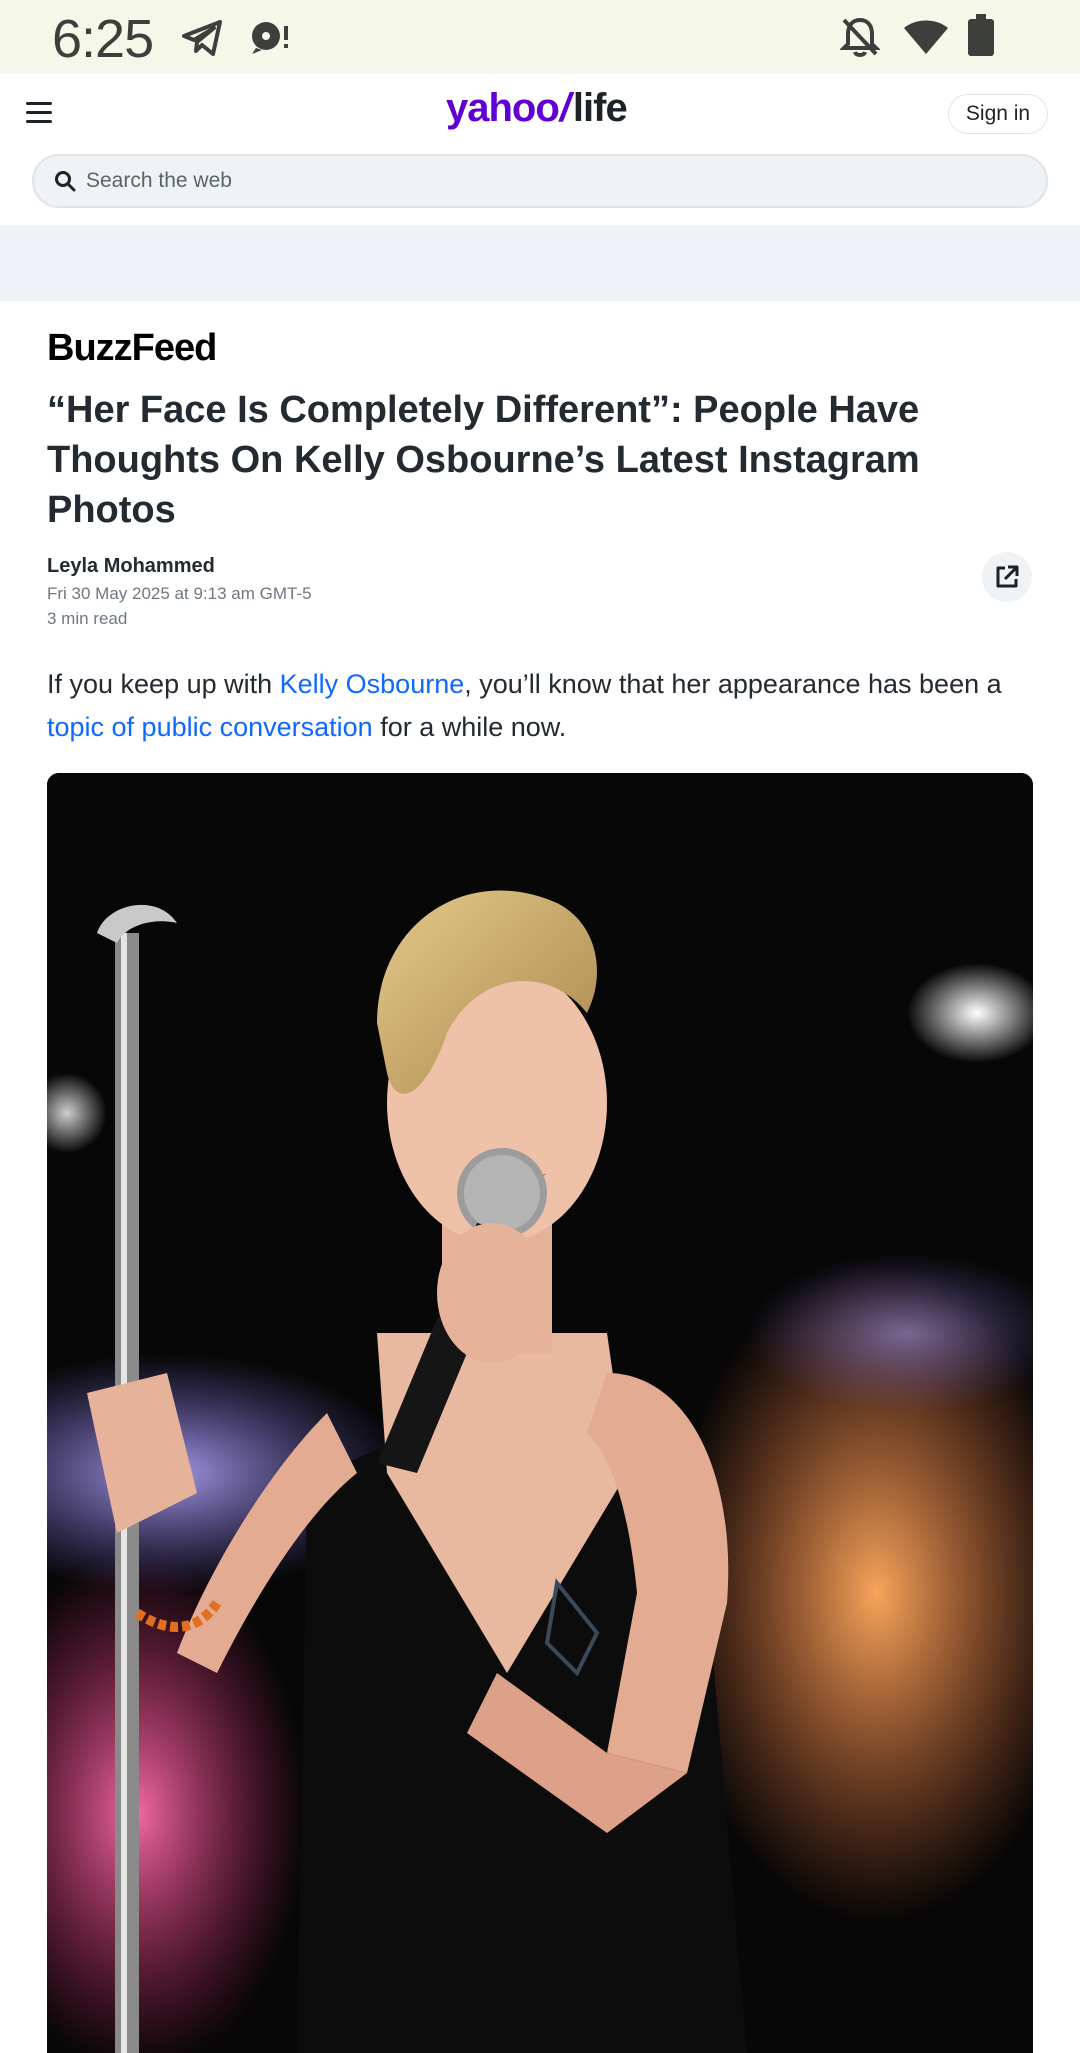 This screenshot has width=1080, height=2053. What do you see at coordinates (270, 38) in the screenshot?
I see `podcast-icon` at bounding box center [270, 38].